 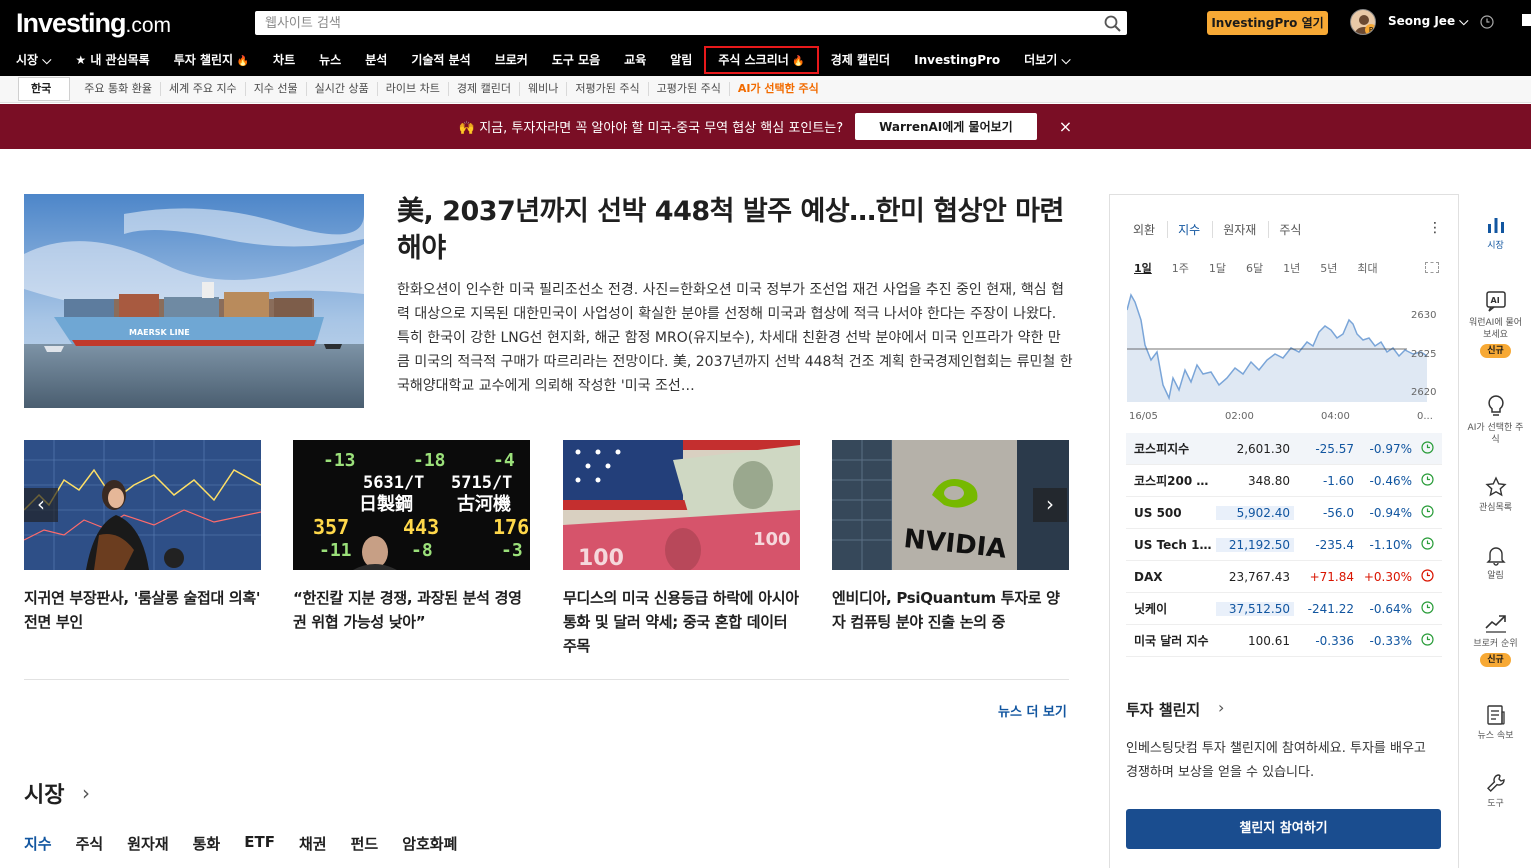 What do you see at coordinates (1432, 267) in the screenshot?
I see `expand-chart-icon` at bounding box center [1432, 267].